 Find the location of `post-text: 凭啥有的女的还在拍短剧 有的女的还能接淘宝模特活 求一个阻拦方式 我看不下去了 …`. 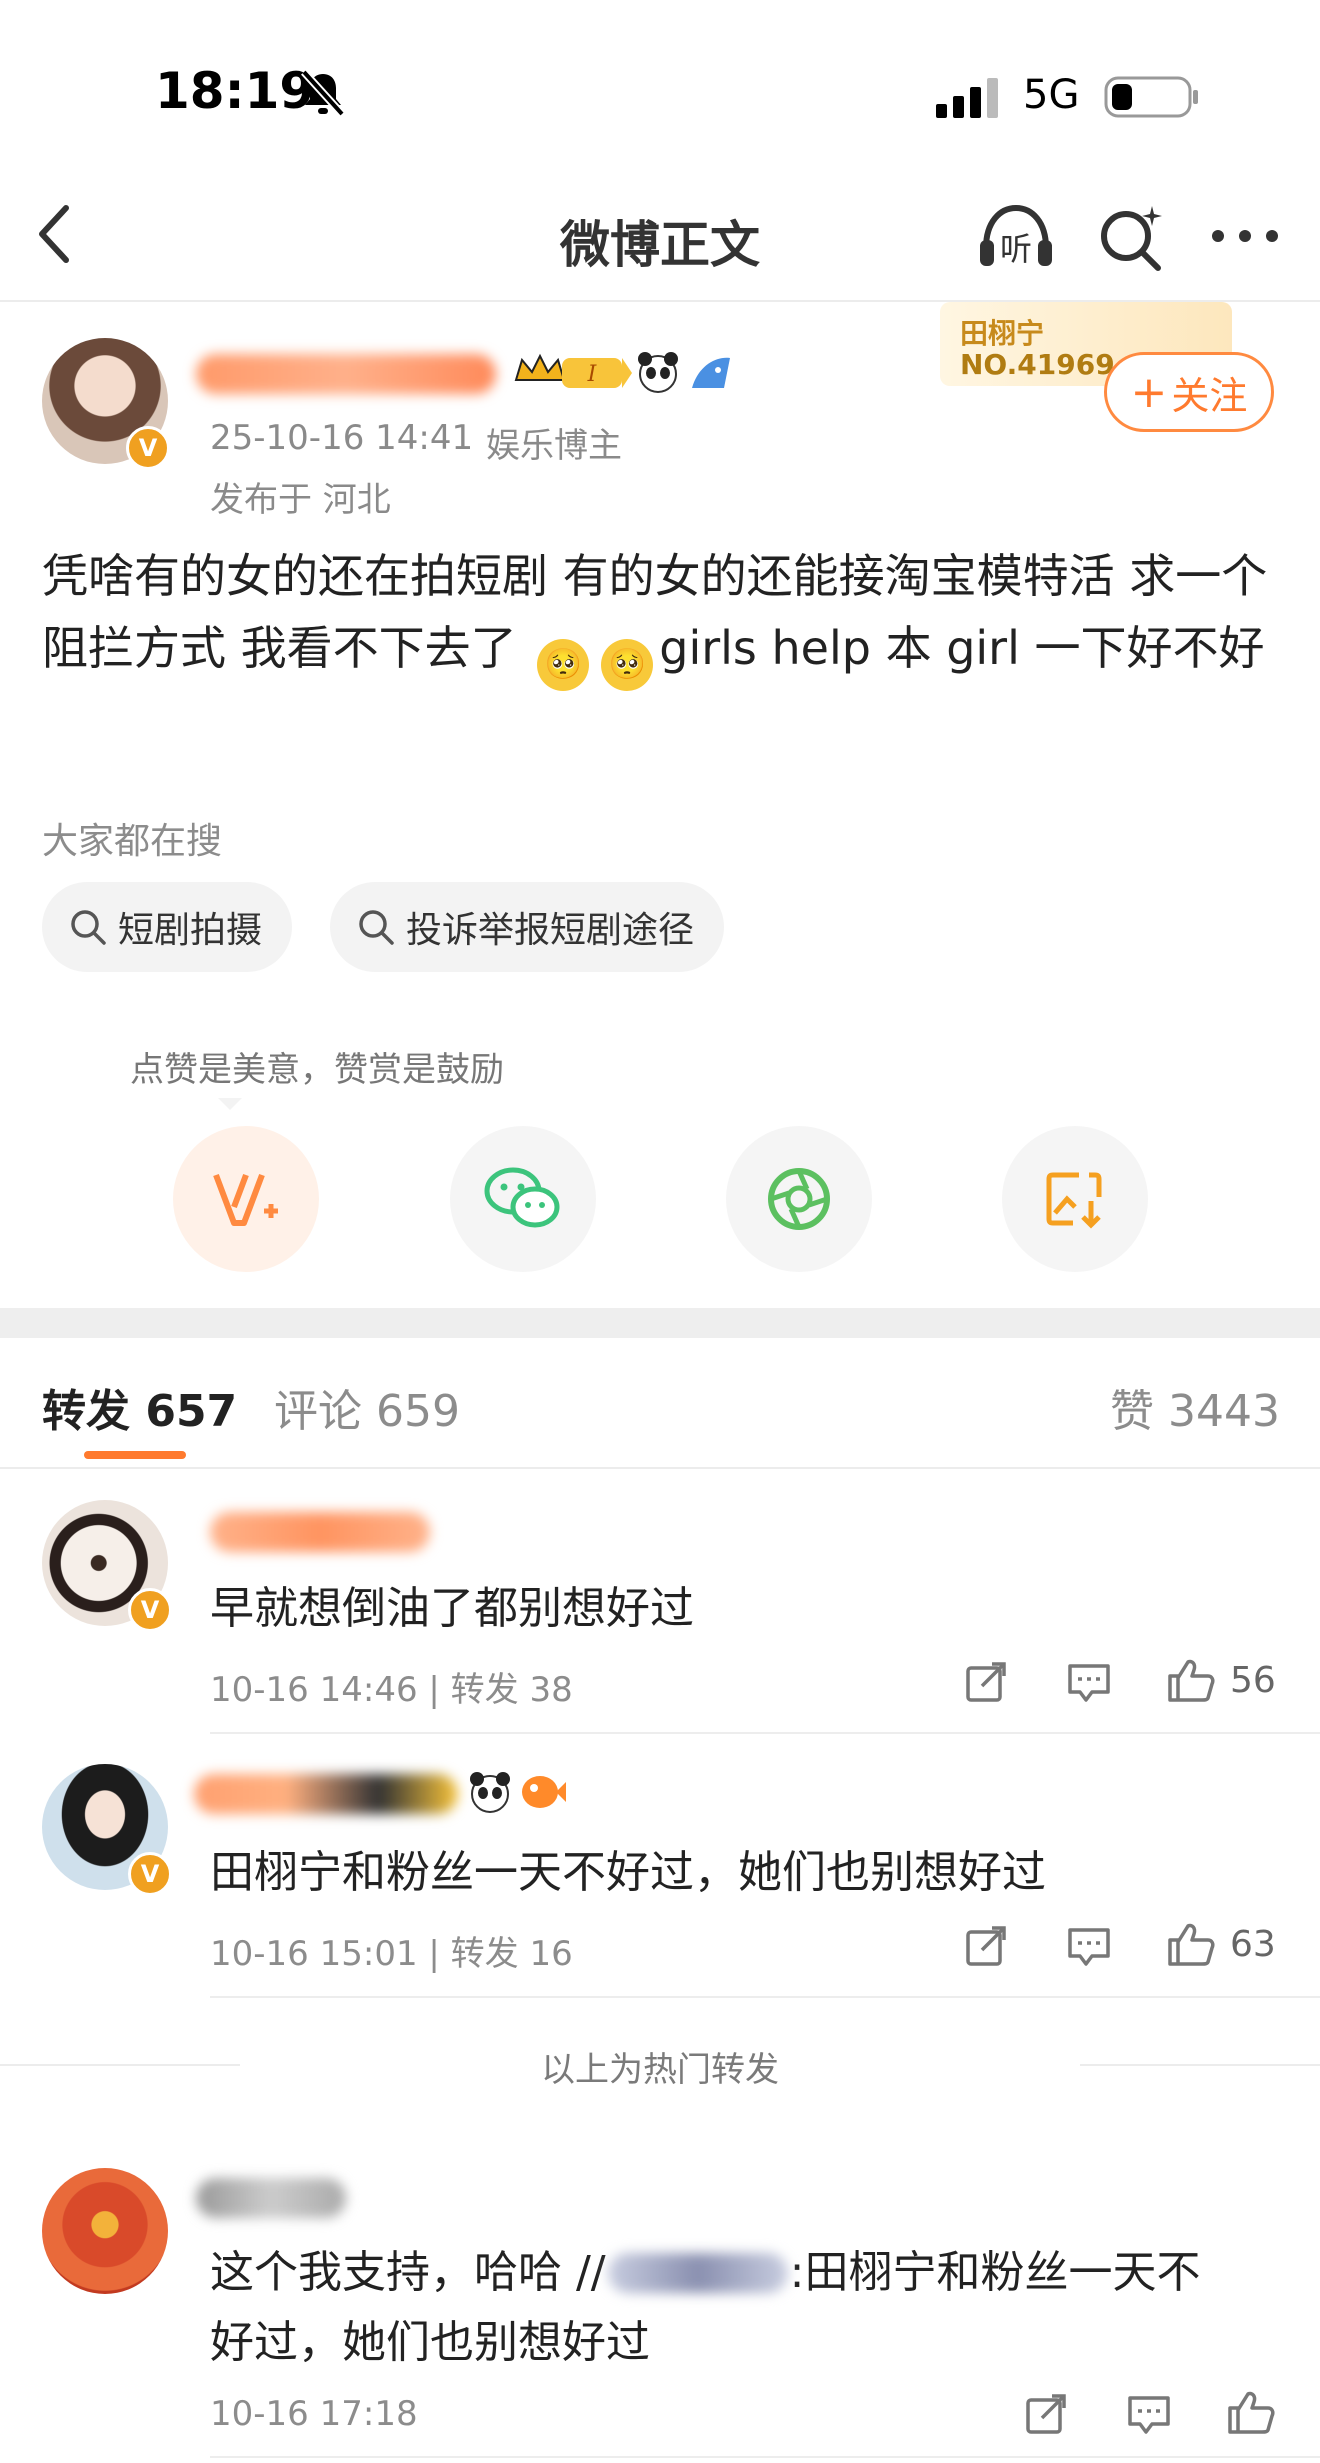

post-text: 凭啥有的女的还在拍短剧 有的女的还能接淘宝模特活 求一个阻拦方式 我看不下去了 … is located at coordinates (664, 615).